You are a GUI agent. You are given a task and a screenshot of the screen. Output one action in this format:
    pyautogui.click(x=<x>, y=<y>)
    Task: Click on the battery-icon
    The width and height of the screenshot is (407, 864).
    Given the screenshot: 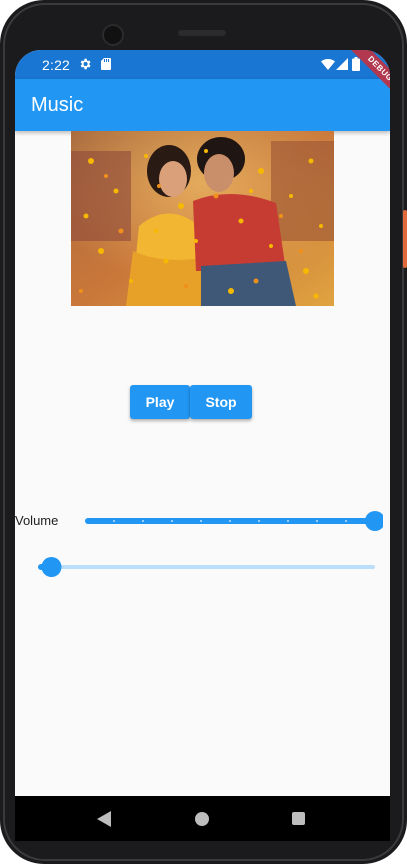 What is the action you would take?
    pyautogui.click(x=356, y=64)
    